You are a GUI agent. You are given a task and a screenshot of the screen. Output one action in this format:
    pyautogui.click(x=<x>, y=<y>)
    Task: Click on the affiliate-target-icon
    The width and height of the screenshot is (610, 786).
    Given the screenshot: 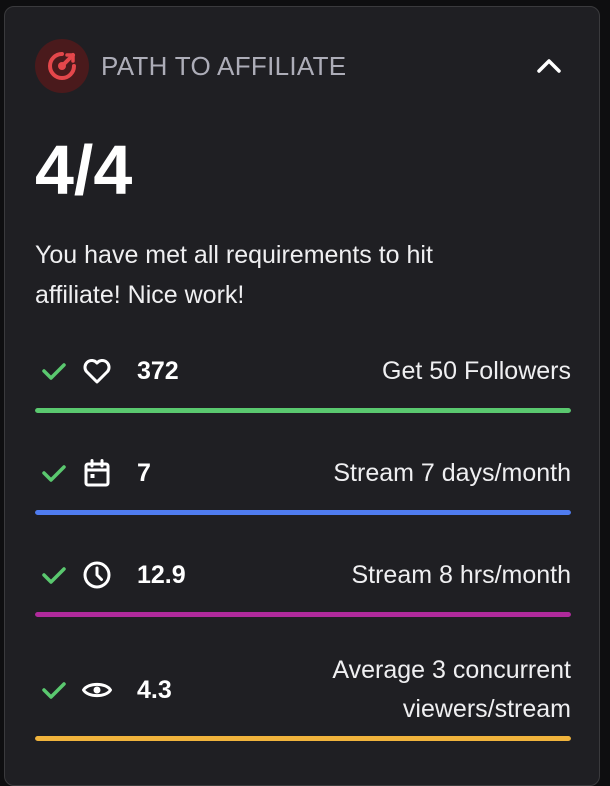 What is the action you would take?
    pyautogui.click(x=62, y=66)
    